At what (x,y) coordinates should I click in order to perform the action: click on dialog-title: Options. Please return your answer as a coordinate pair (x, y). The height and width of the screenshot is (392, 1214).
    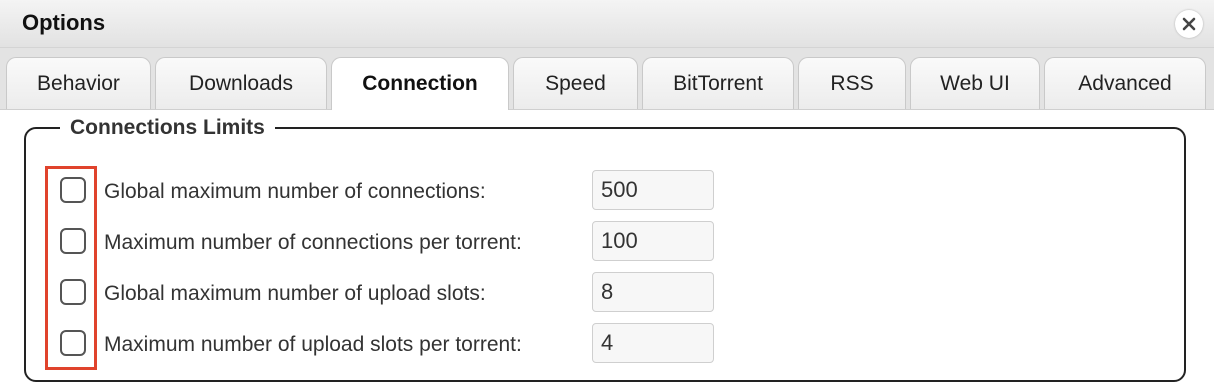
    Looking at the image, I should click on (64, 22).